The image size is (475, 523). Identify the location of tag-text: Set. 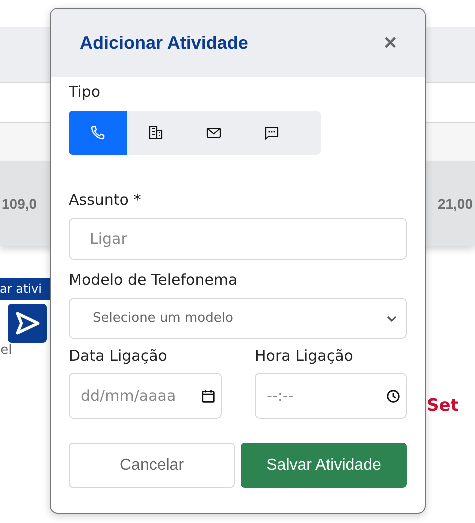
(443, 406).